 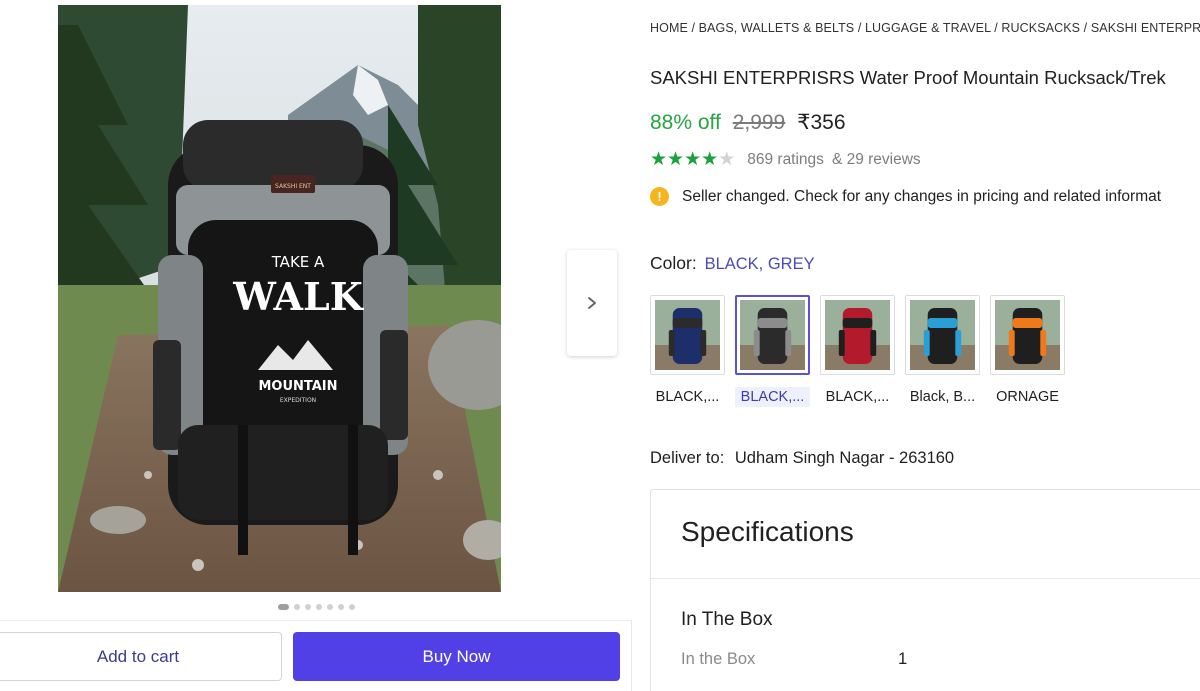 I want to click on deliver-label: Deliver to:, so click(x=687, y=458).